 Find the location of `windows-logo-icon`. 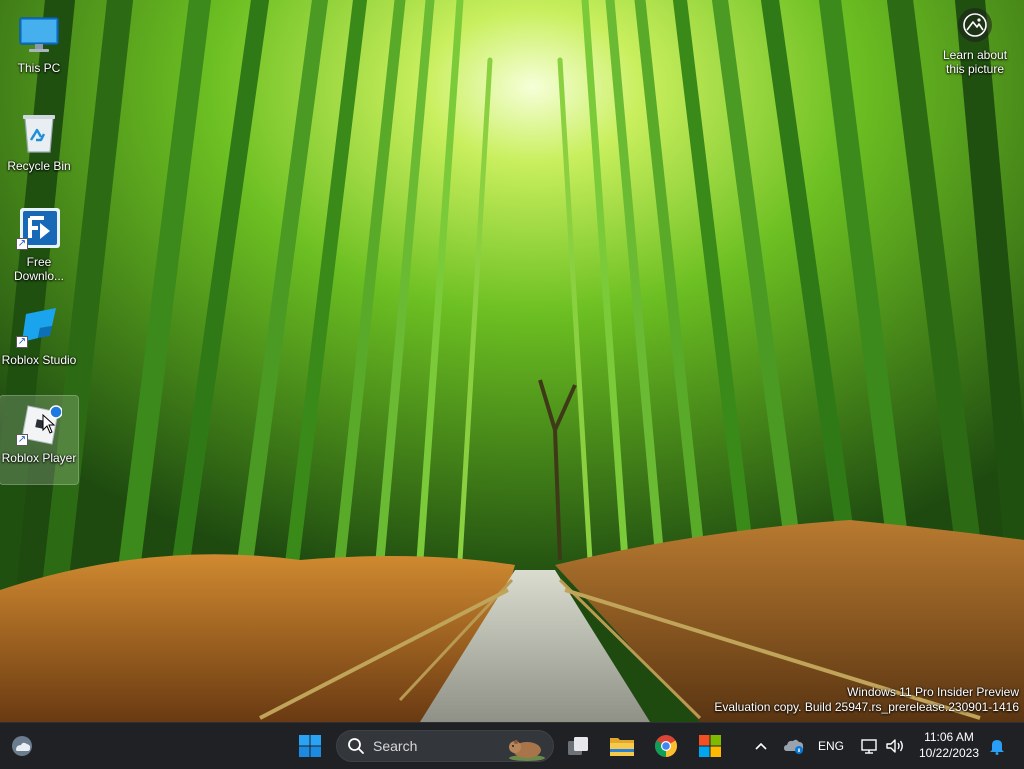

windows-logo-icon is located at coordinates (310, 746).